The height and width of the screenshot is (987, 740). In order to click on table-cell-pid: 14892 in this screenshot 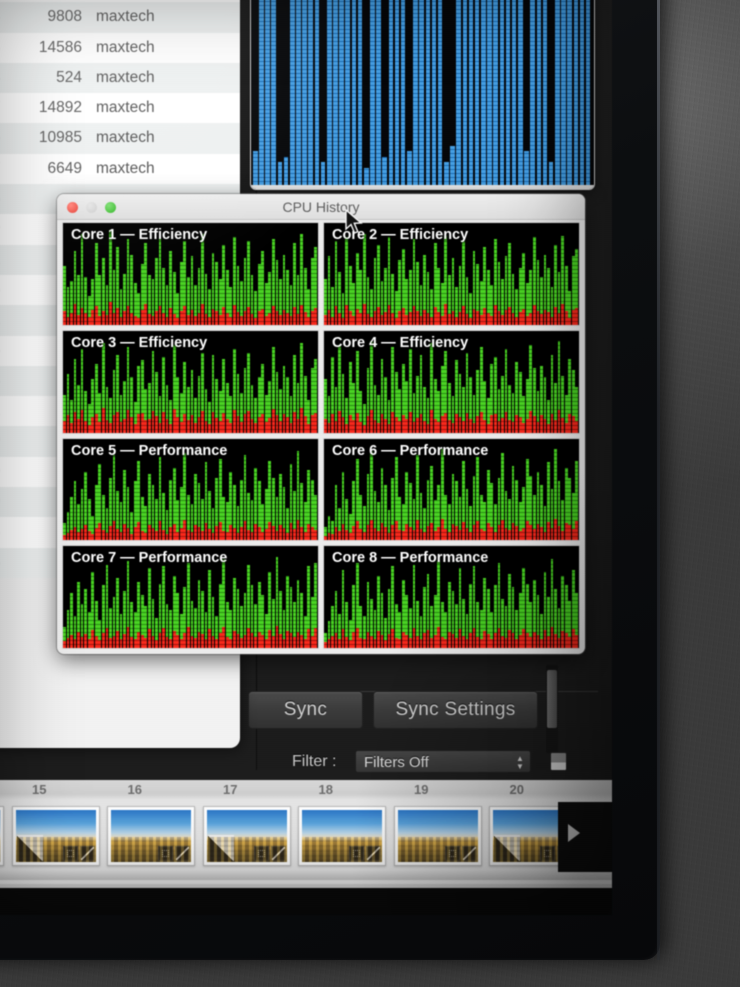, I will do `click(60, 108)`.